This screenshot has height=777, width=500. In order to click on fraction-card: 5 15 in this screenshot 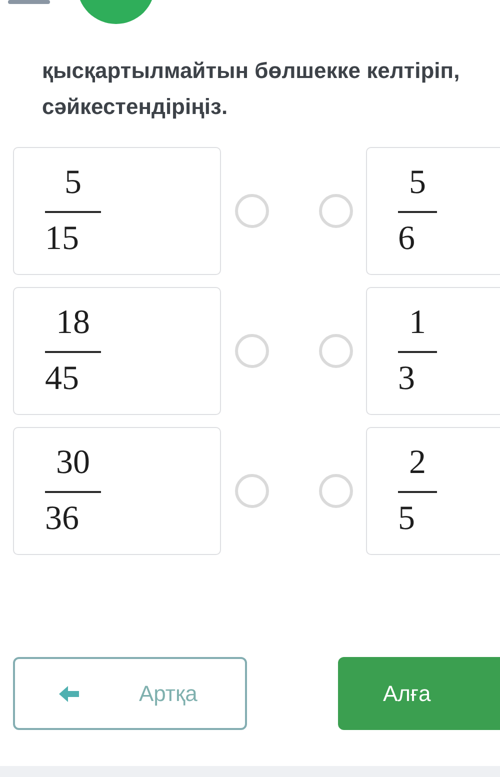, I will do `click(117, 211)`.